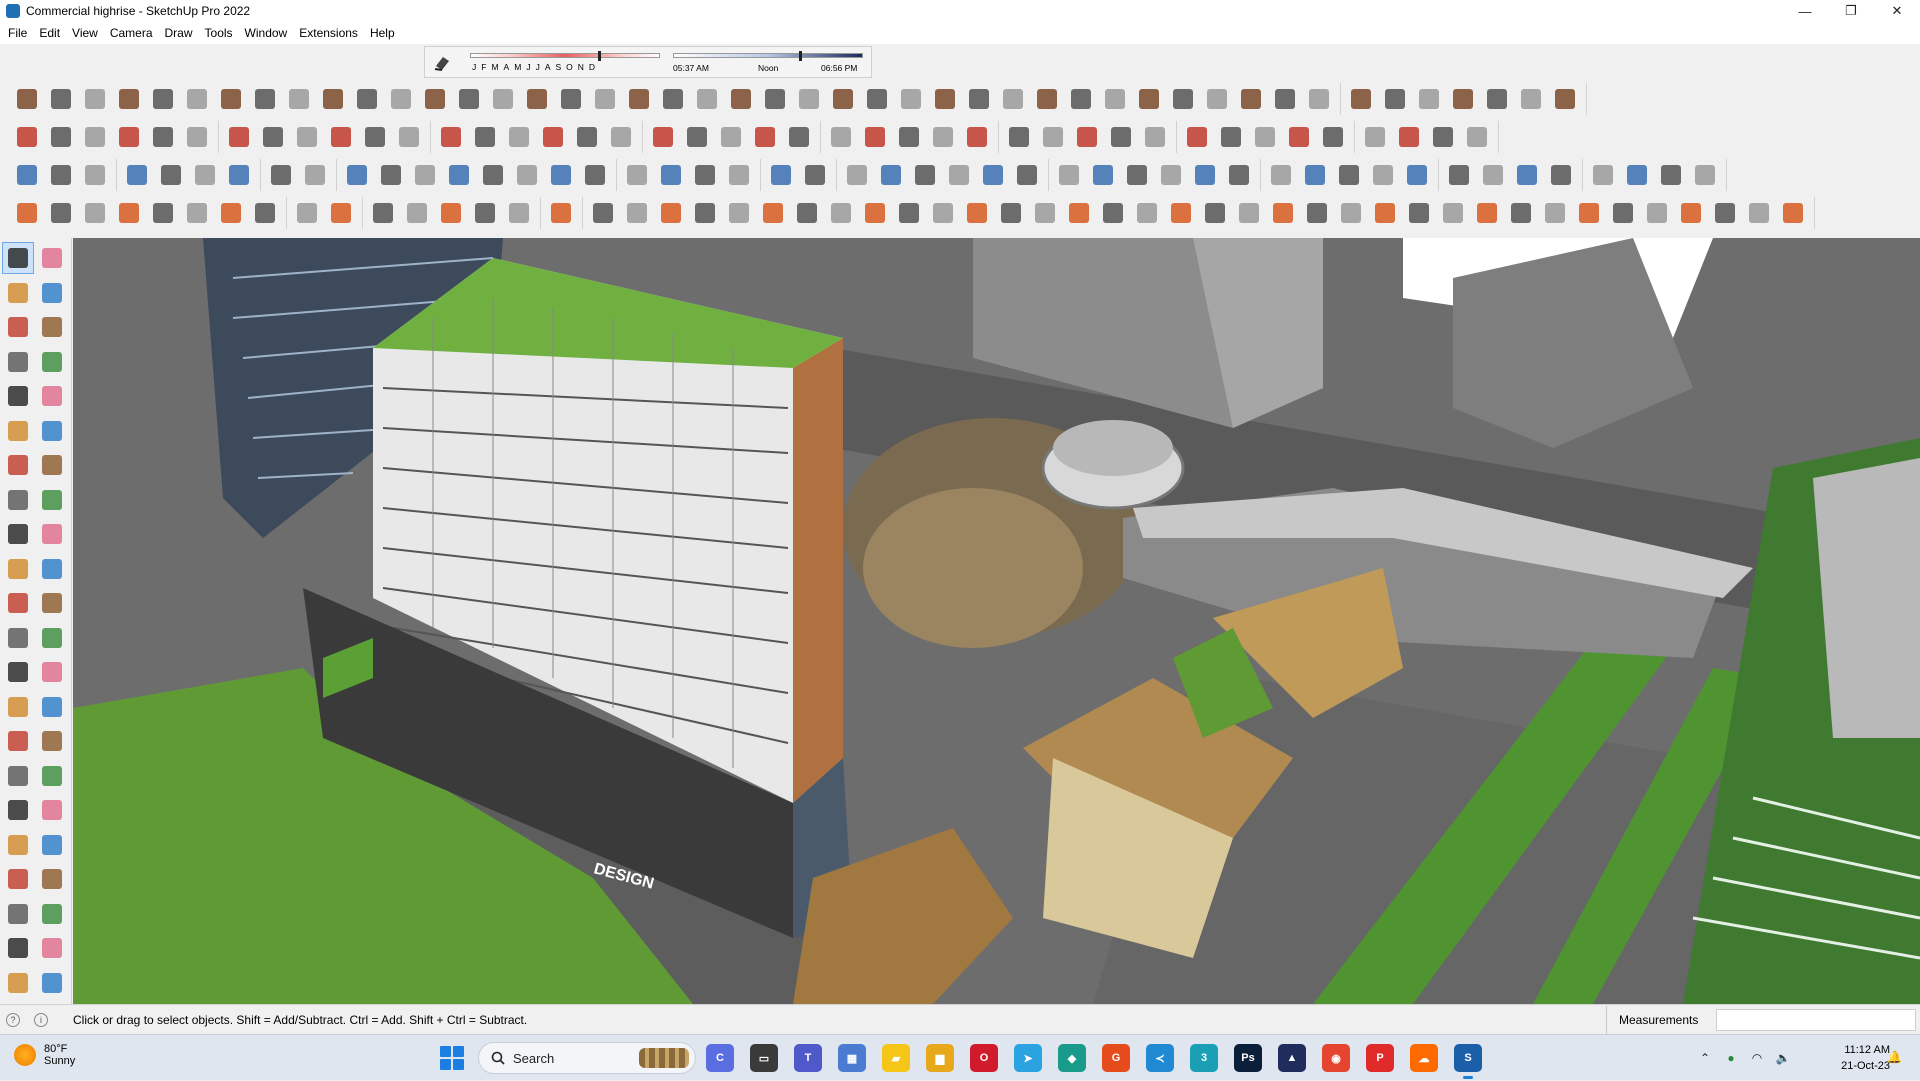 This screenshot has width=1920, height=1081. What do you see at coordinates (565, 62) in the screenshot?
I see `date-slider: J F M A M J J A S O N D` at bounding box center [565, 62].